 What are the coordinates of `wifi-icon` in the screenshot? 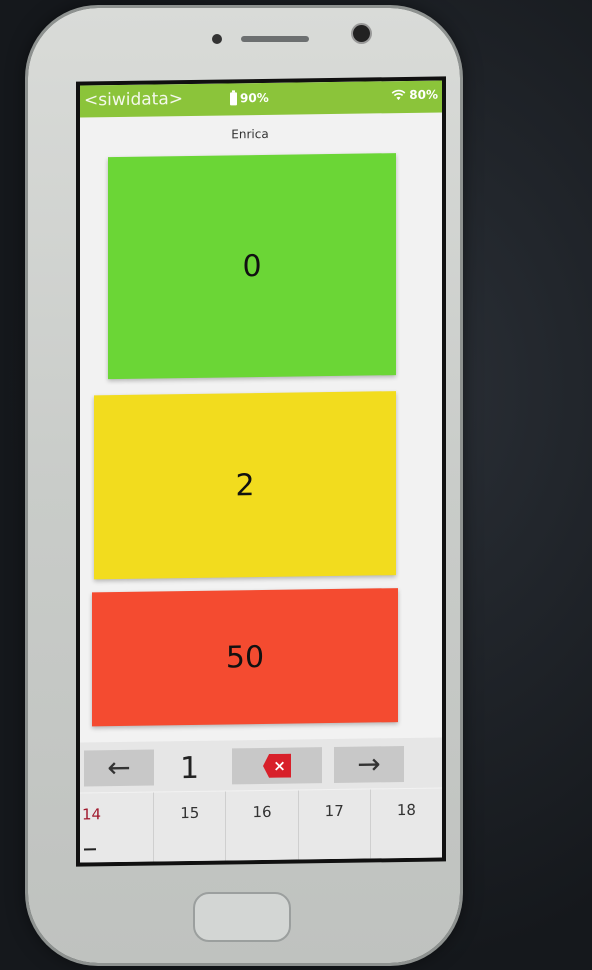 It's located at (398, 95).